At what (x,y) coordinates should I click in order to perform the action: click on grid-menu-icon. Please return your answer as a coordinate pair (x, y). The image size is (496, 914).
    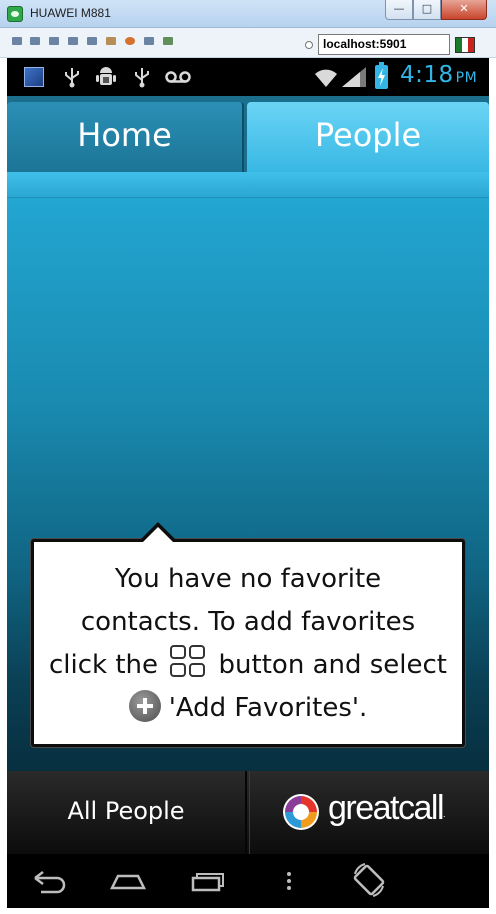
    Looking at the image, I should click on (188, 662).